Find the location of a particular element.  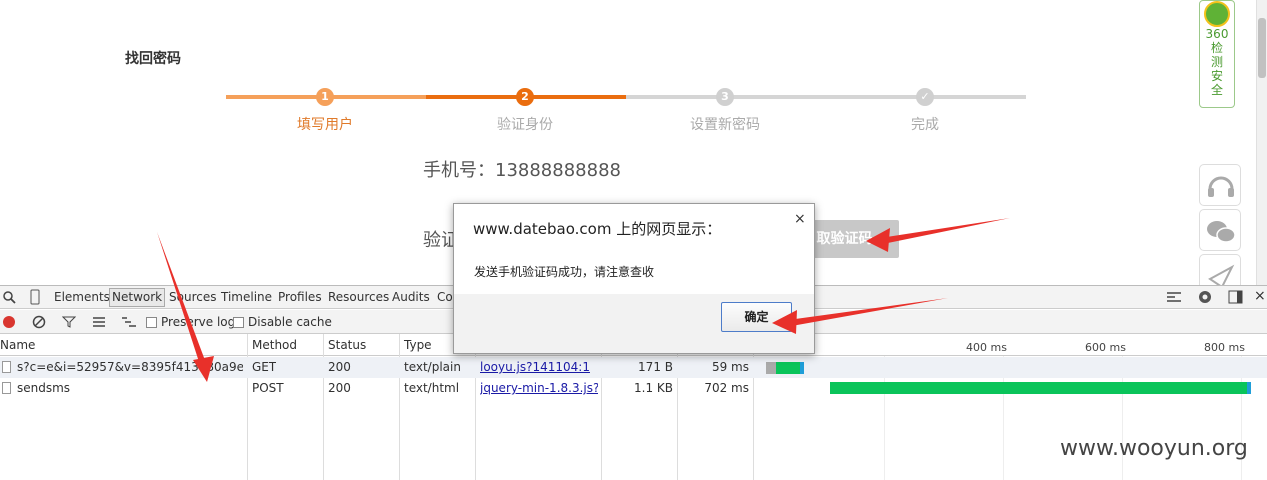

badge-line: 360 is located at coordinates (1217, 34).